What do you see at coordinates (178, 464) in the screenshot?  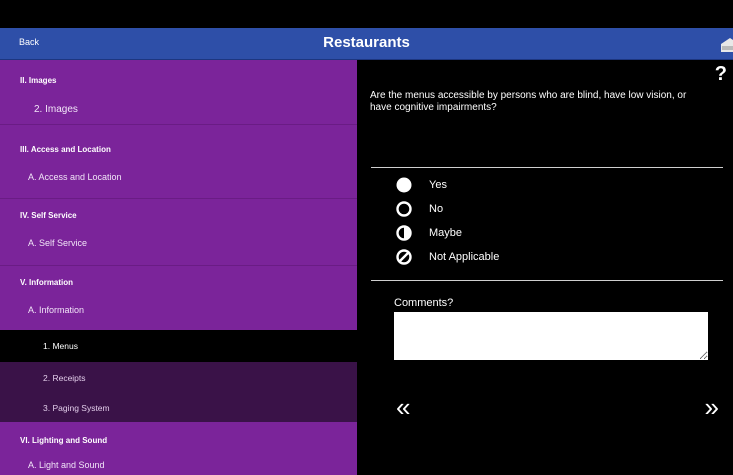 I see `sidebar-item-light-sound: A. Light and Sound` at bounding box center [178, 464].